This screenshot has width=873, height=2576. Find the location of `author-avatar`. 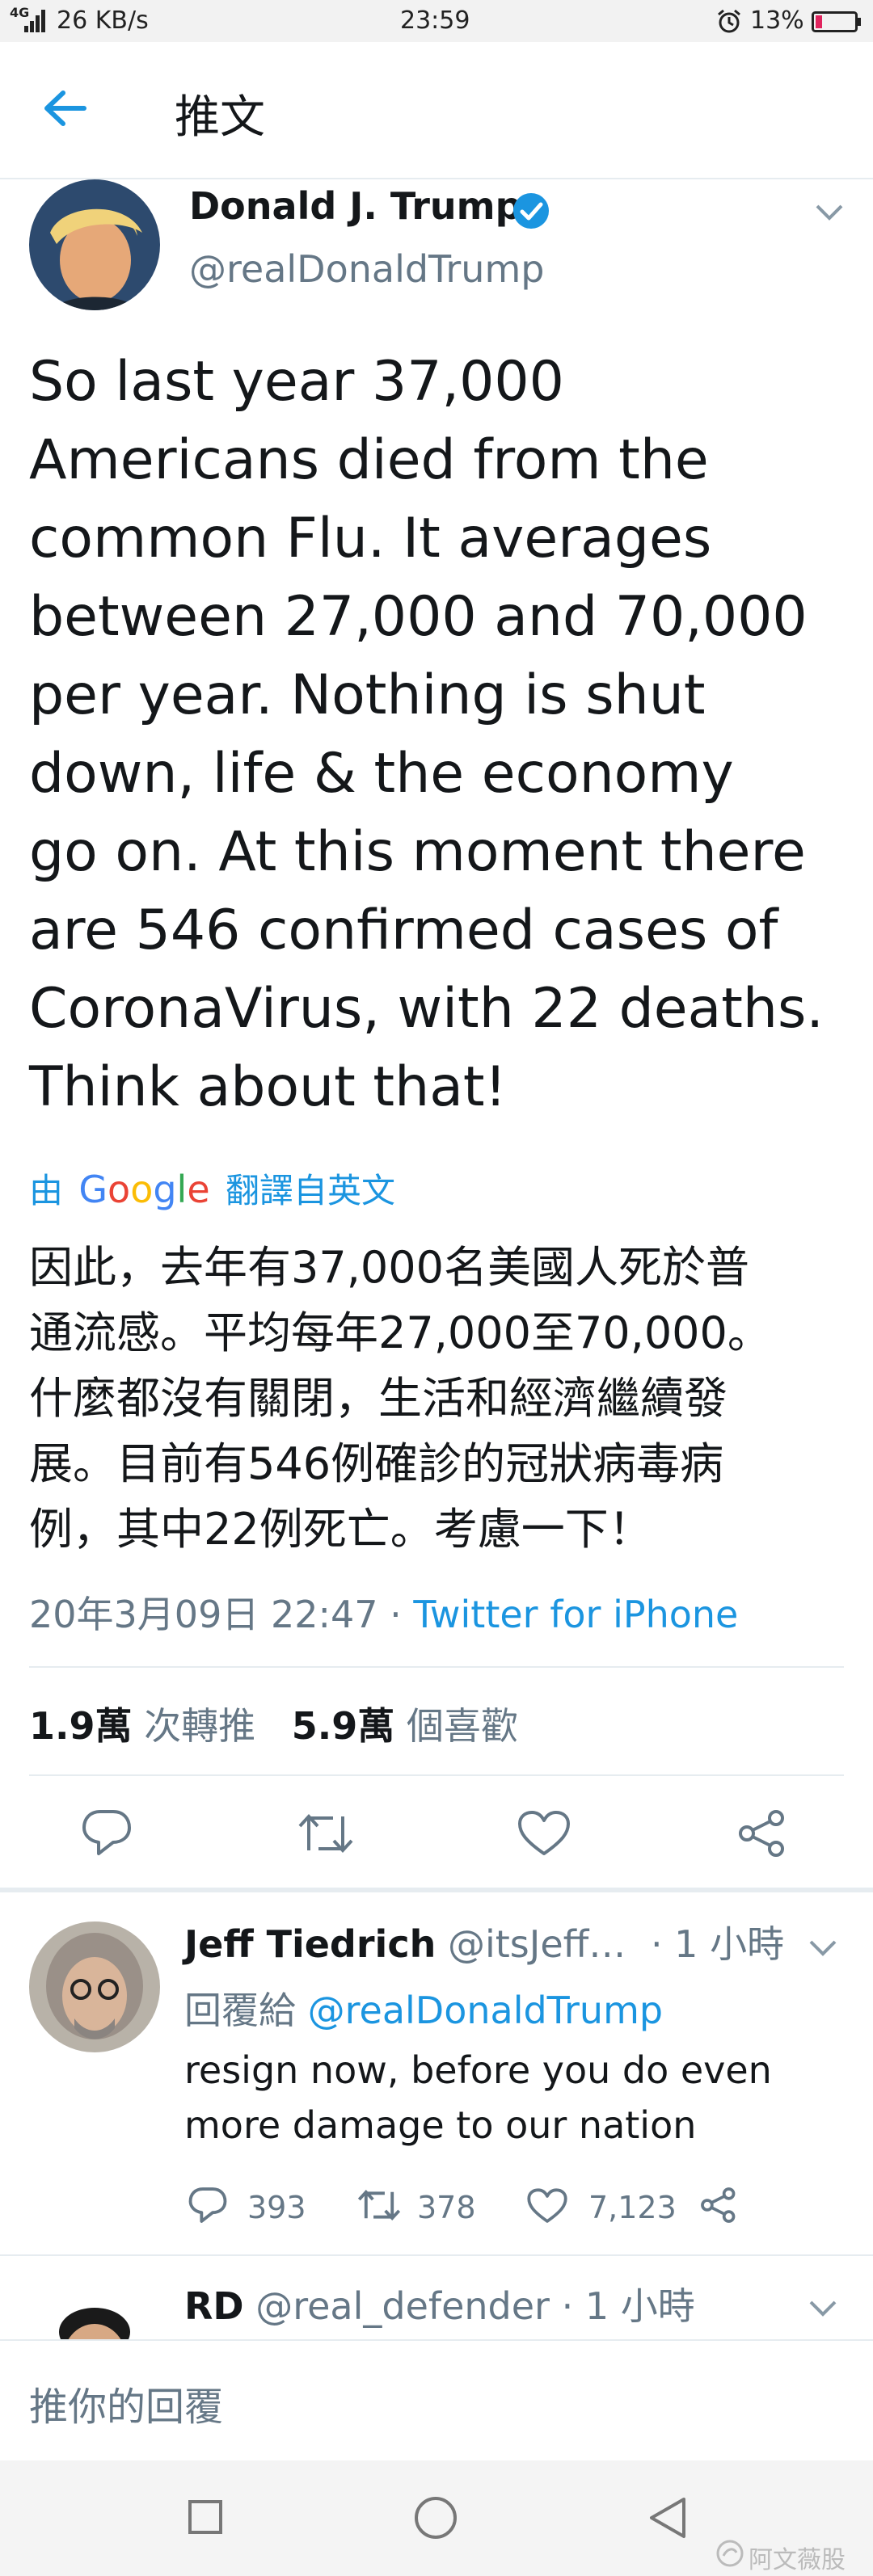

author-avatar is located at coordinates (95, 244).